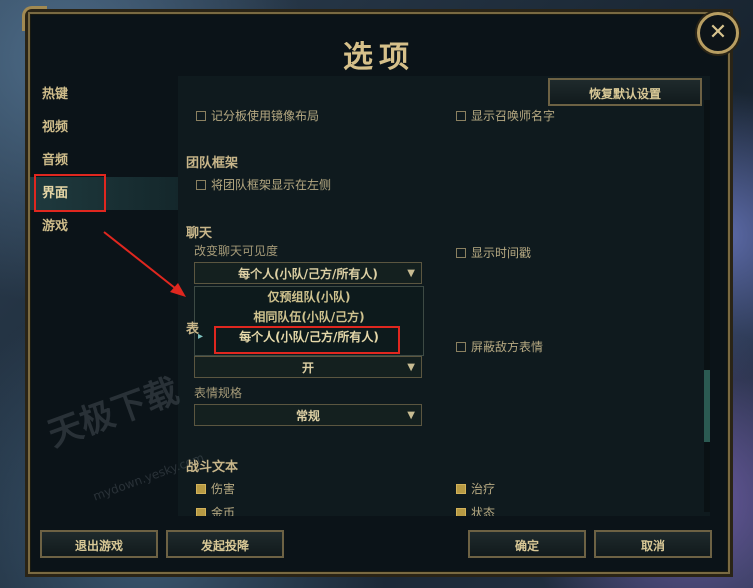  Describe the element at coordinates (513, 116) in the screenshot. I see `show-summoner-names-label: 显示召唤师名字` at that location.